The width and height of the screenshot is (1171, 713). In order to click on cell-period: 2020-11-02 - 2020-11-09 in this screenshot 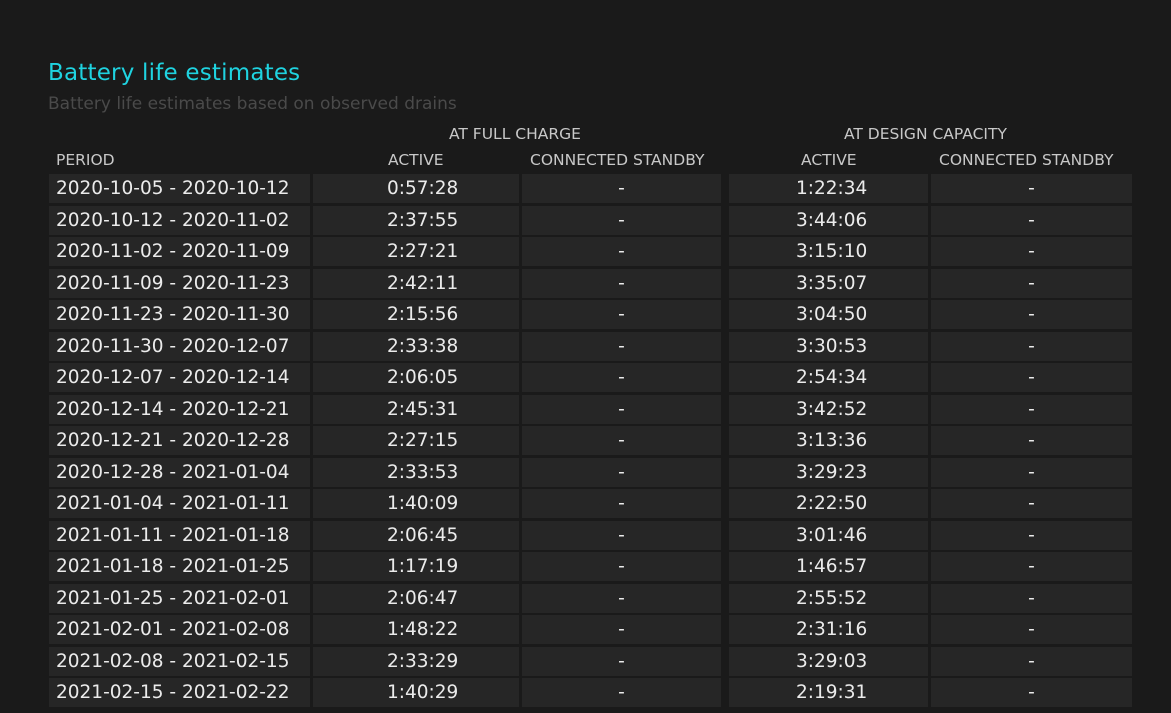, I will do `click(179, 251)`.